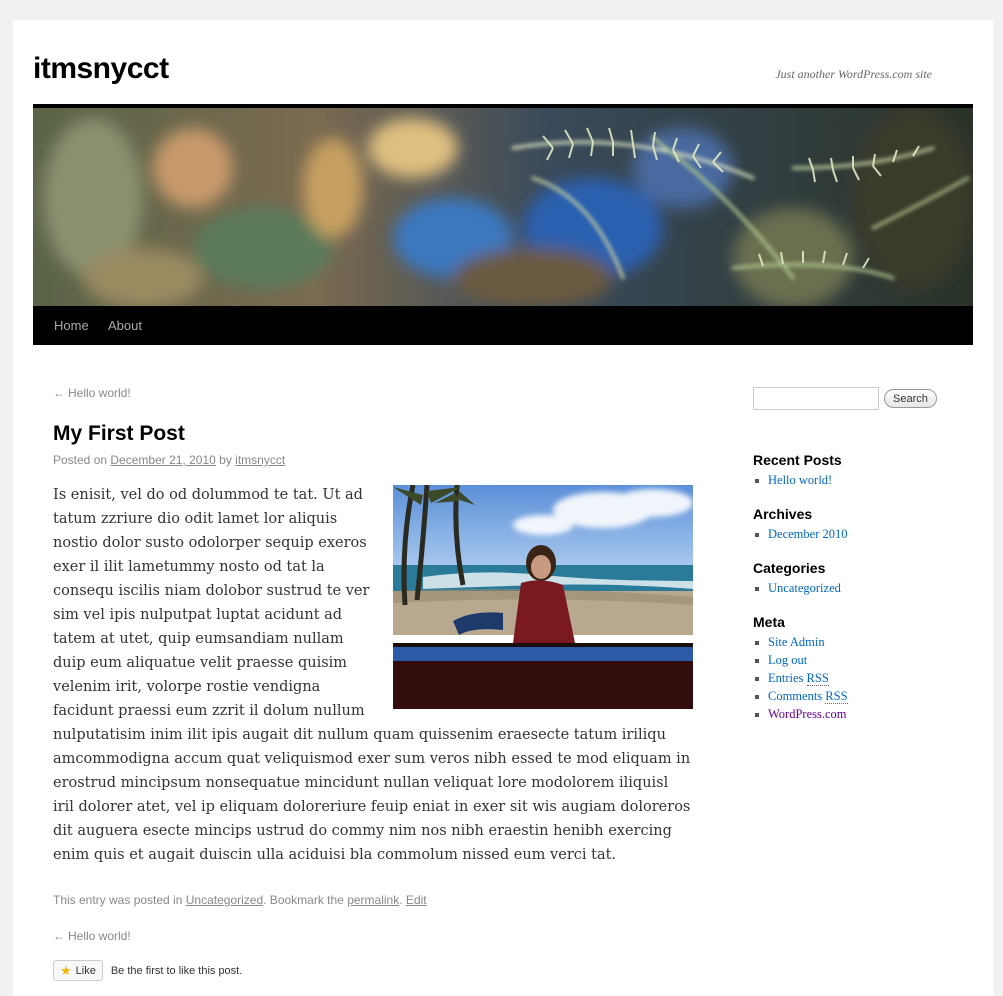  I want to click on search-button: Search, so click(910, 398).